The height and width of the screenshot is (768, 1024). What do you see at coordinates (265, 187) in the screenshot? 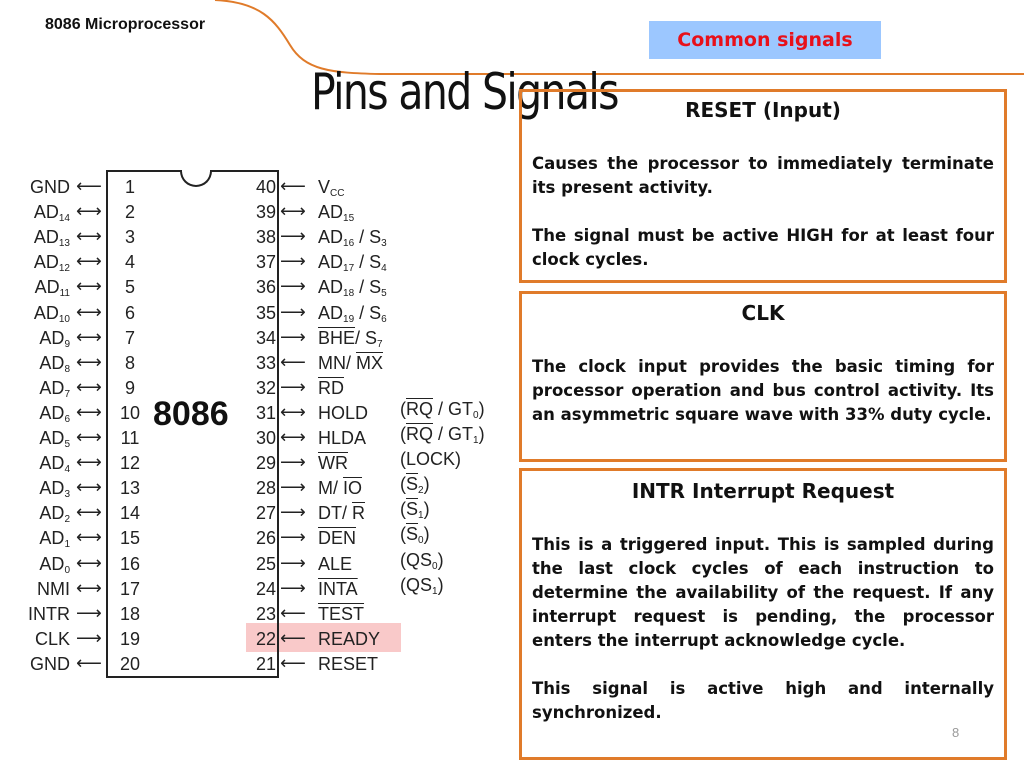
I see `pin-number: 40` at bounding box center [265, 187].